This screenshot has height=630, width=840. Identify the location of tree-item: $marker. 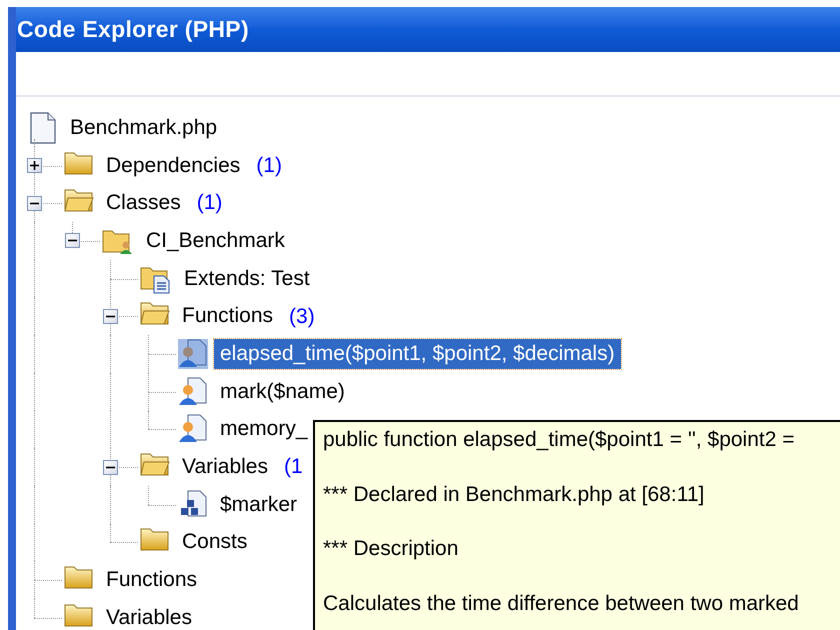
(259, 505).